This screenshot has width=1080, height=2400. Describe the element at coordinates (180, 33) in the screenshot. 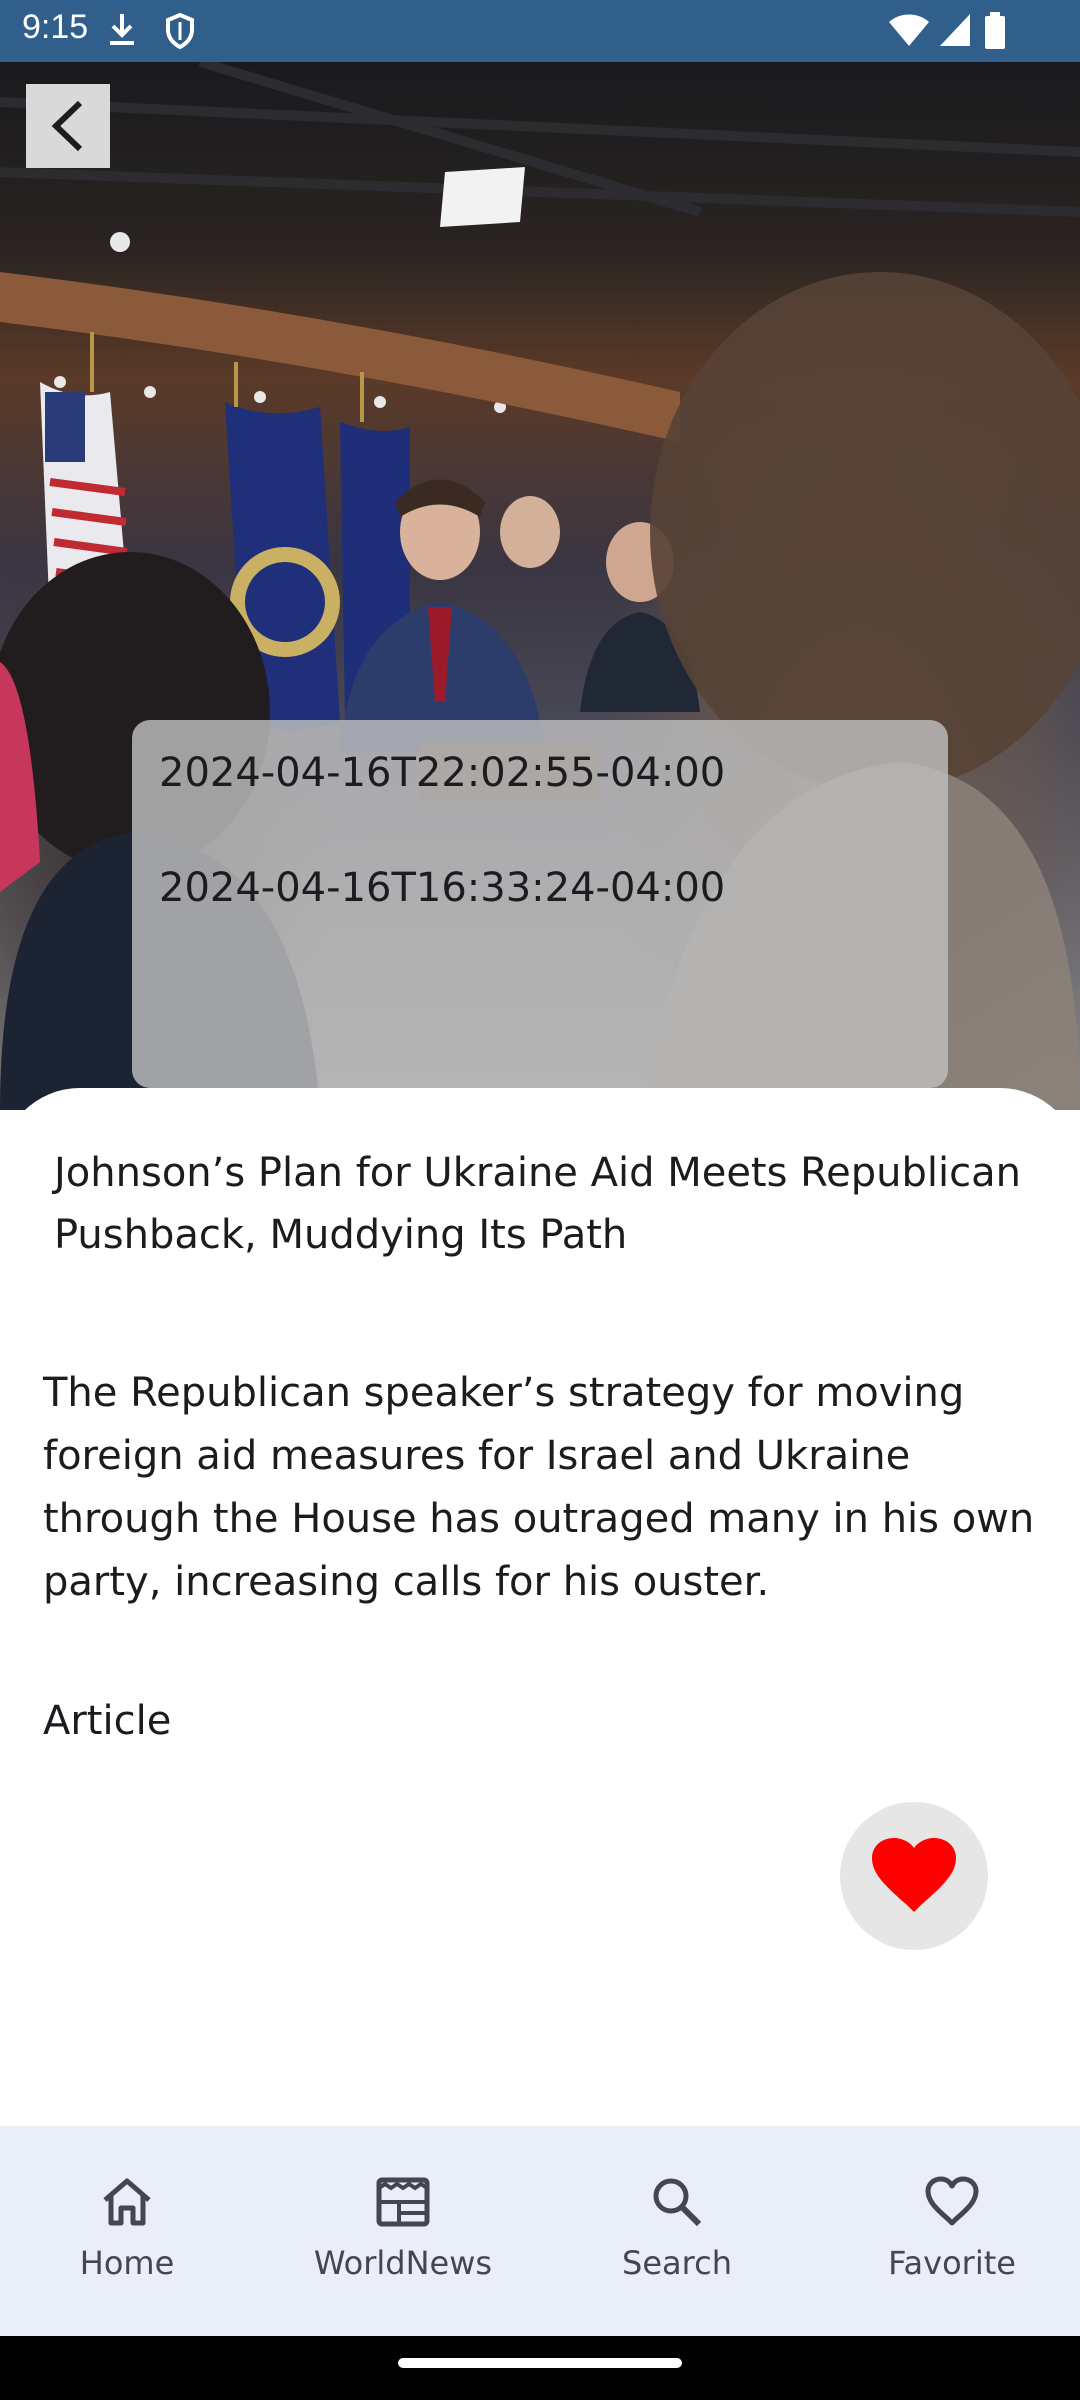

I see `shield-icon` at that location.